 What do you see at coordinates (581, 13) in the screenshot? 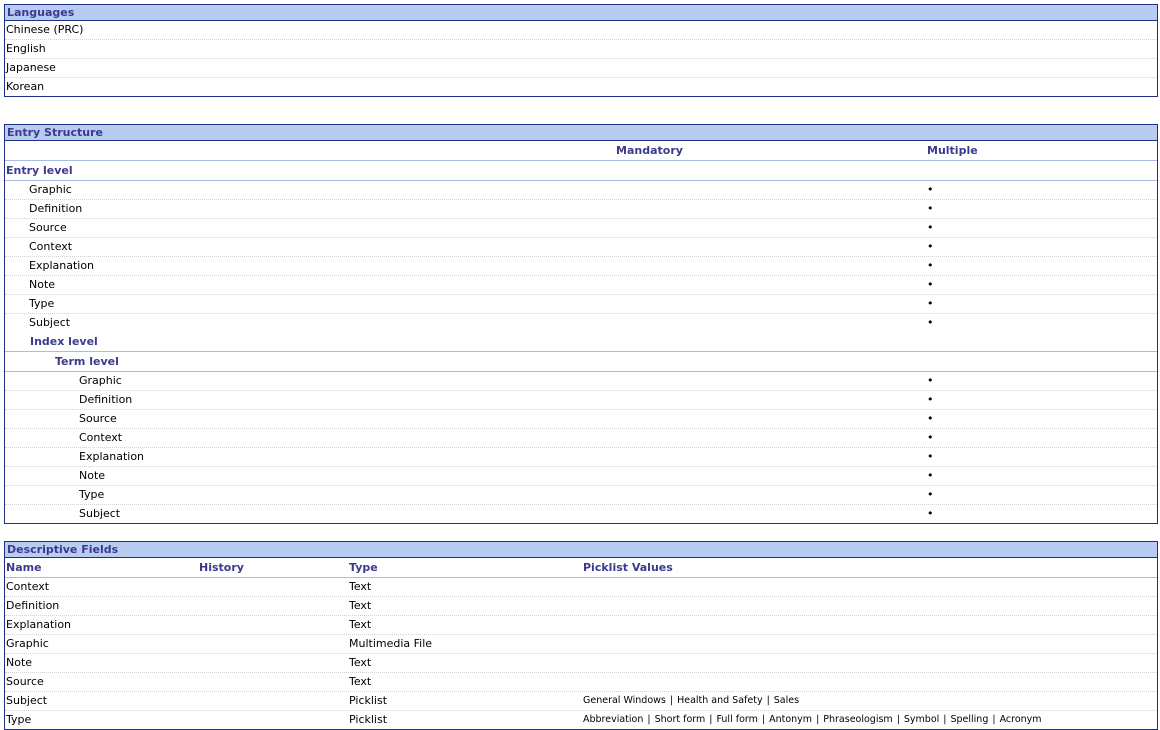
I see `languages-title: Languages` at bounding box center [581, 13].